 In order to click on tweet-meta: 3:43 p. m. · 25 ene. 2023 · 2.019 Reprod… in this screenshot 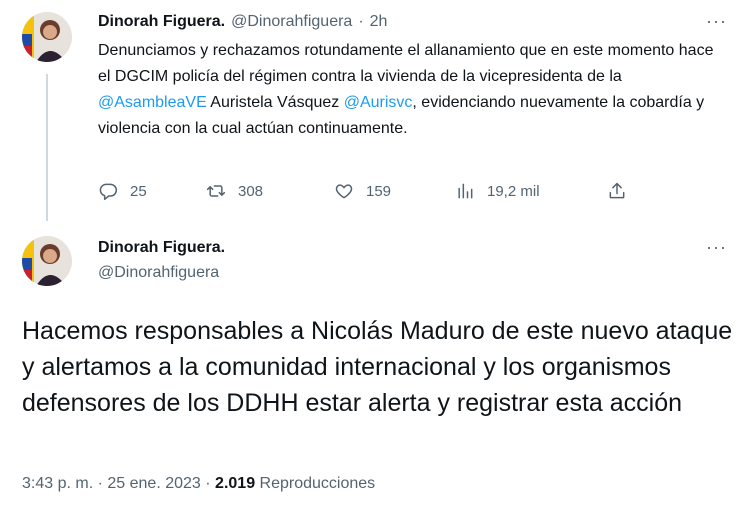, I will do `click(198, 484)`.